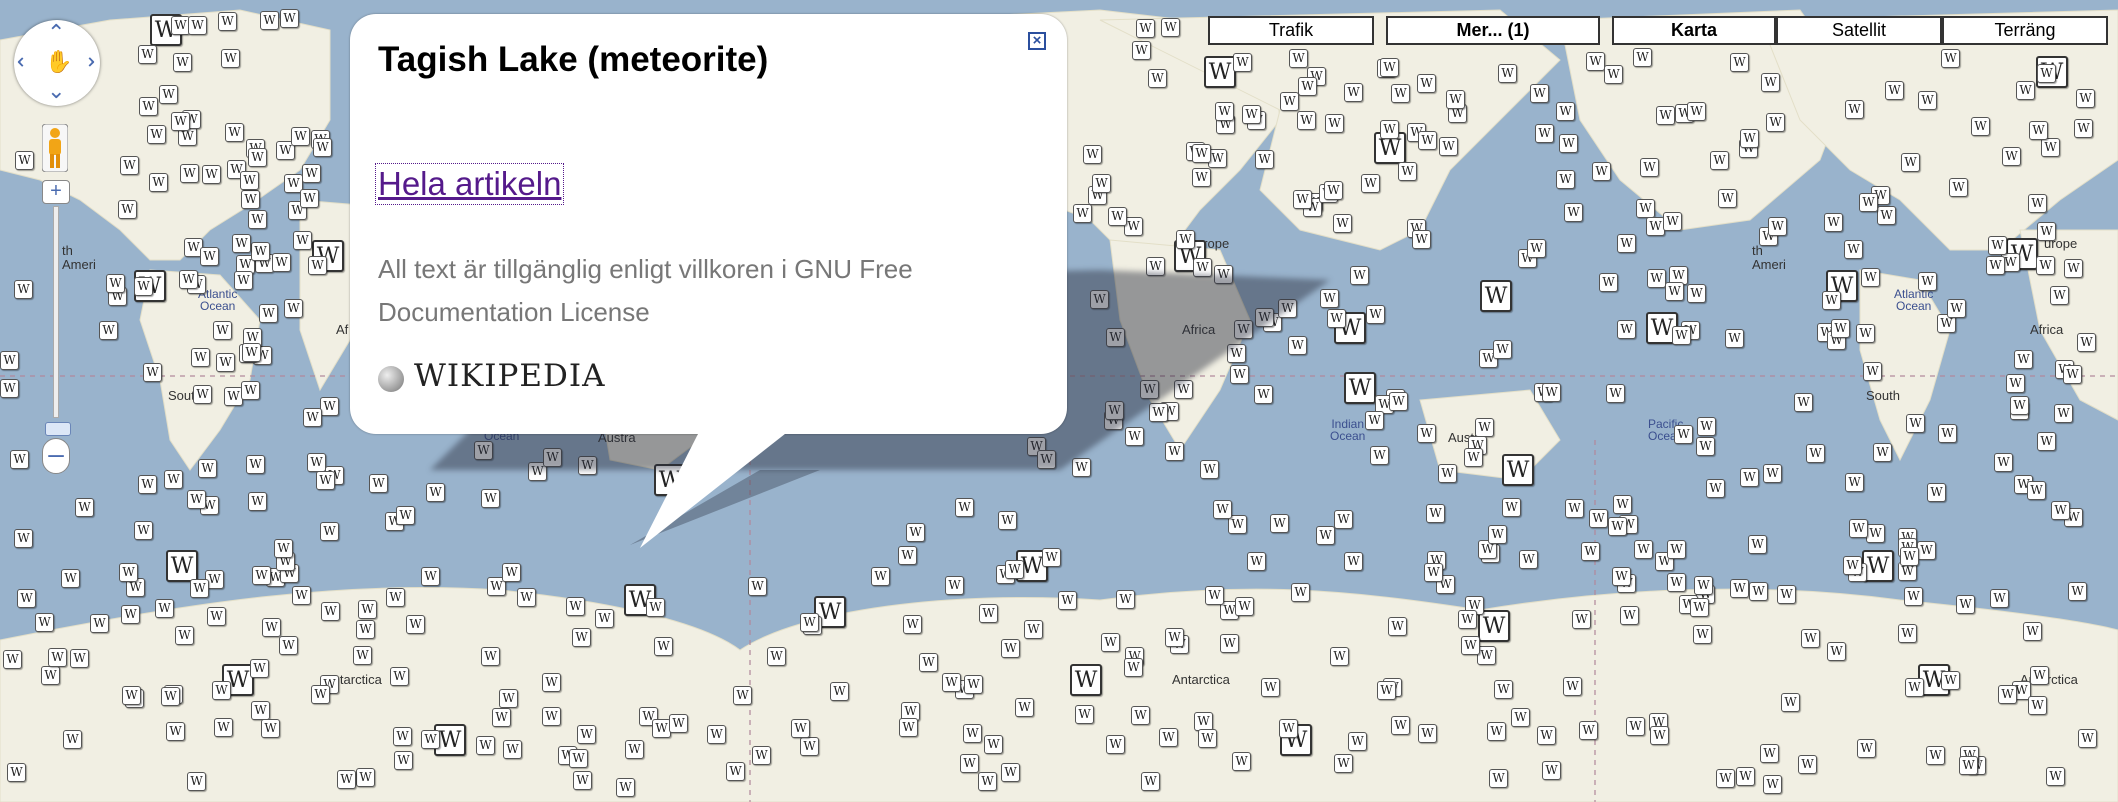  I want to click on close-icon: ×, so click(1037, 41).